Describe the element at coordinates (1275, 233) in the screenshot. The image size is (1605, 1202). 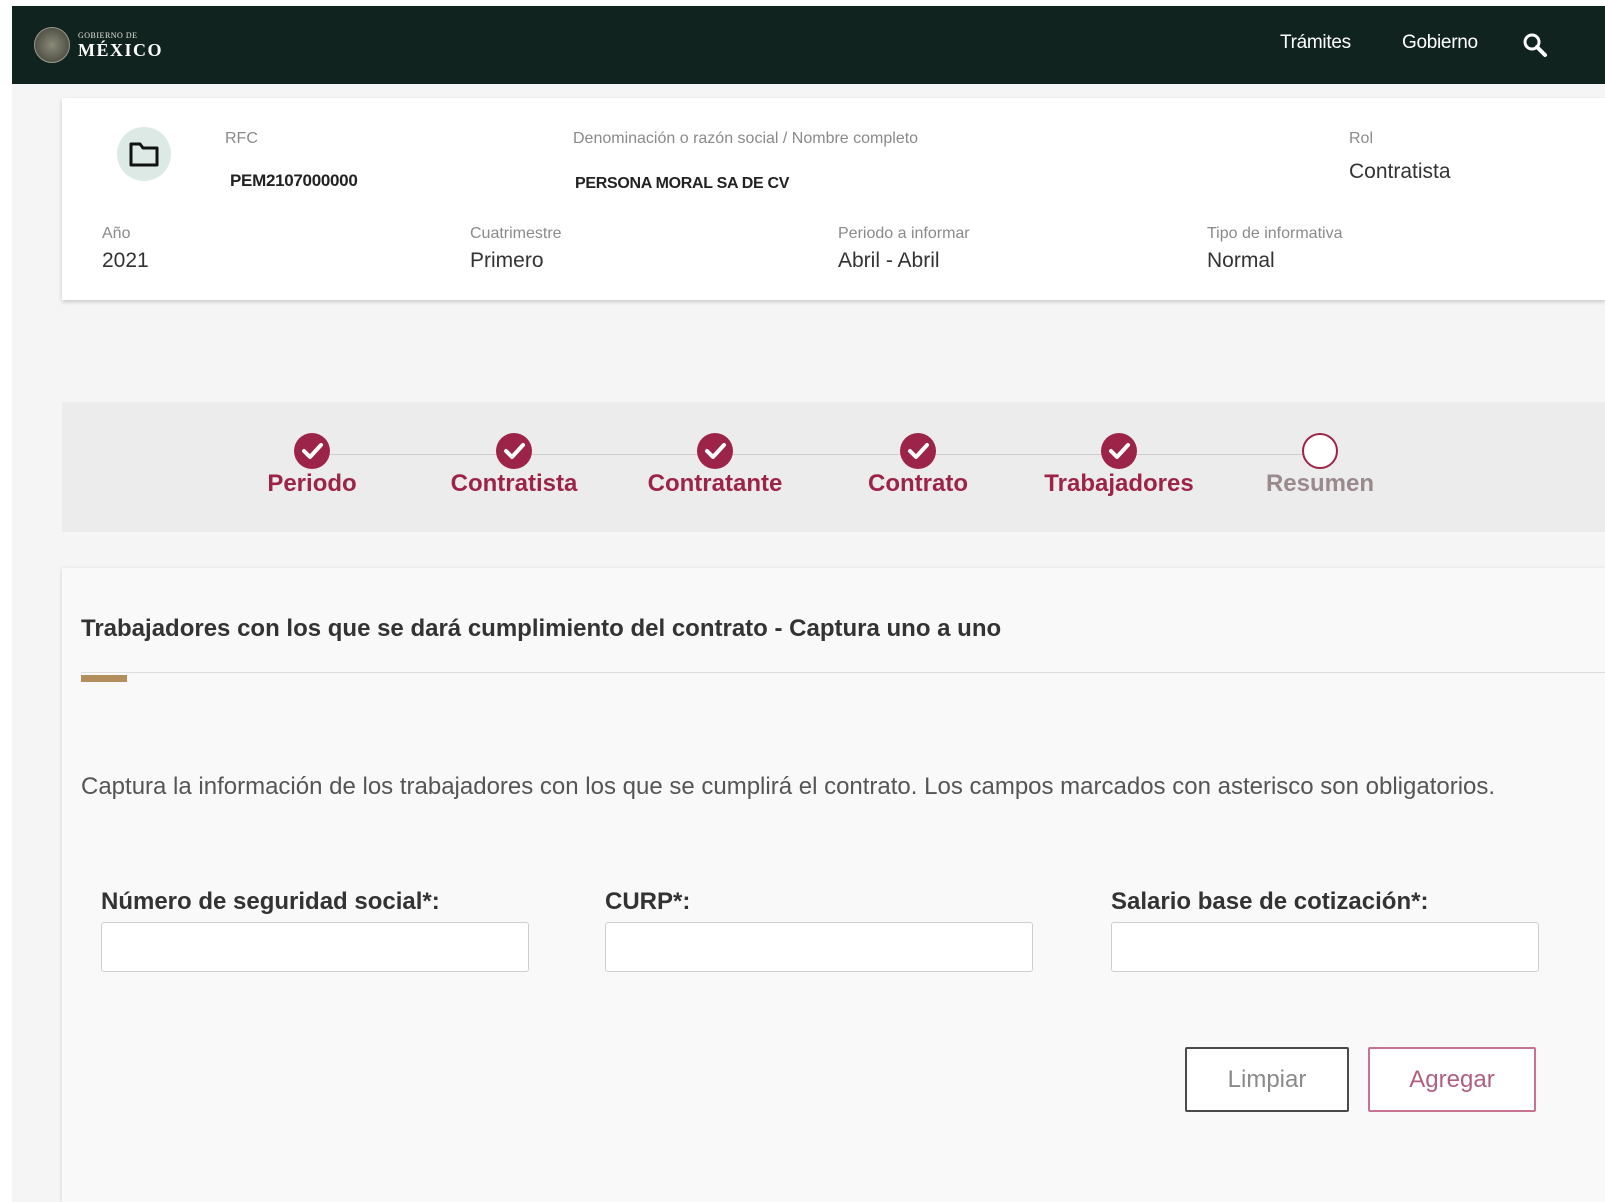
I see `tipo-informativa-label: Tipo de informativa` at that location.